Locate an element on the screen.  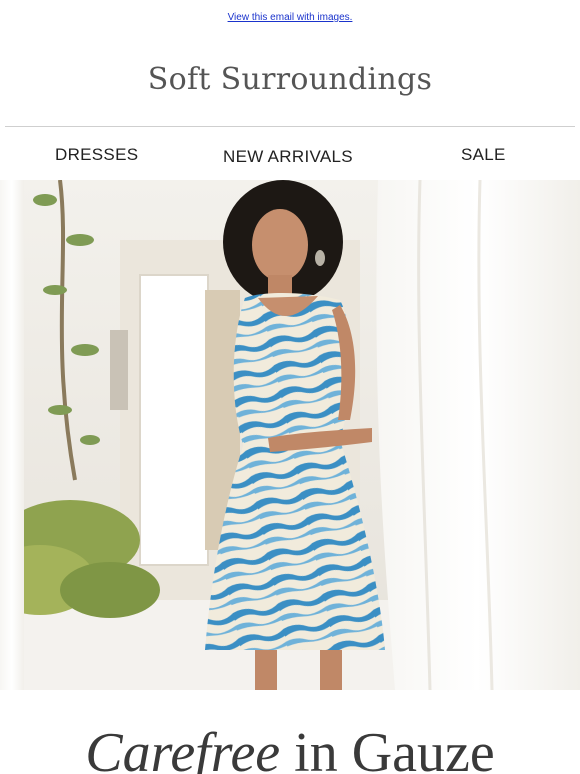
campaign-headline: Carefree in Gauze is located at coordinates (290, 746).